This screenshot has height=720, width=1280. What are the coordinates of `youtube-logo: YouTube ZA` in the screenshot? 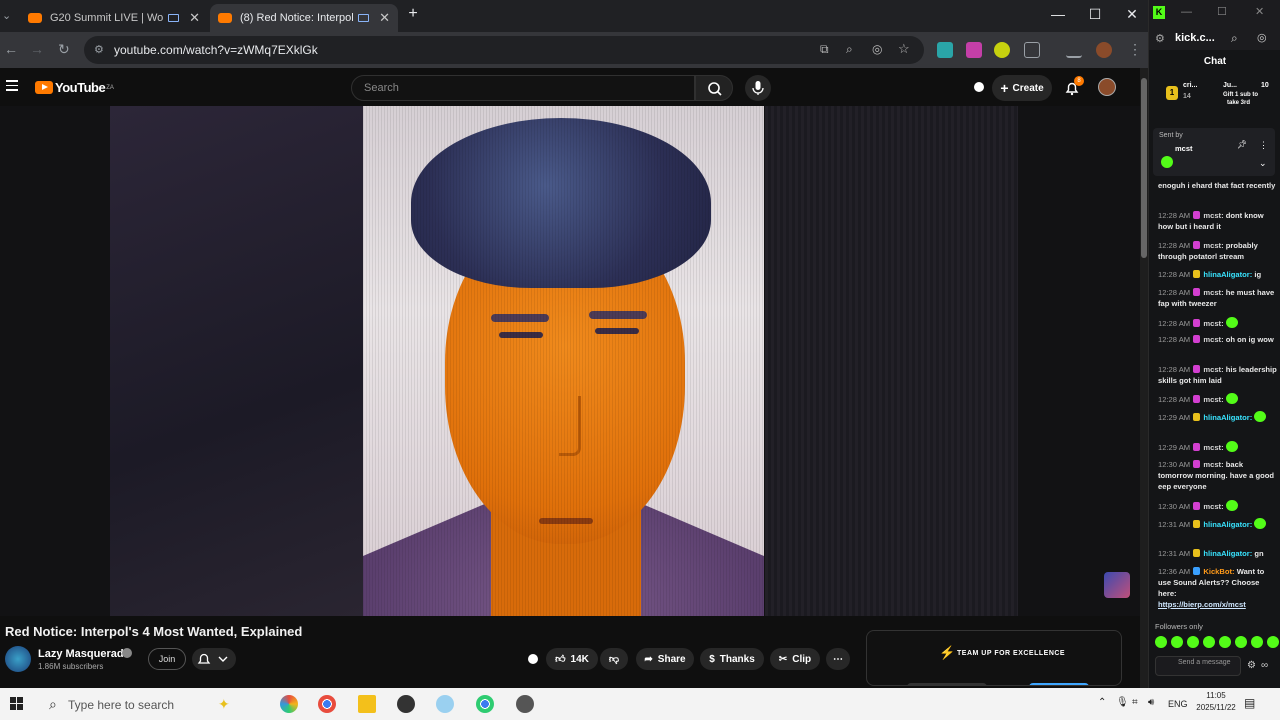 It's located at (74, 87).